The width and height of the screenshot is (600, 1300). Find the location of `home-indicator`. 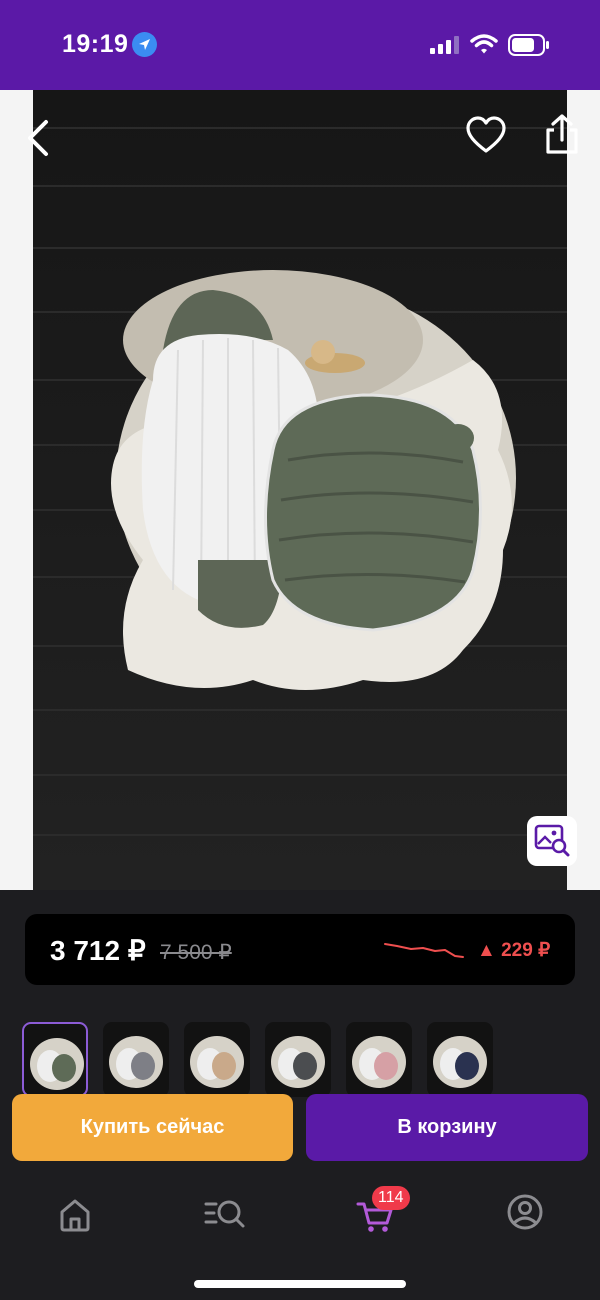

home-indicator is located at coordinates (300, 1284).